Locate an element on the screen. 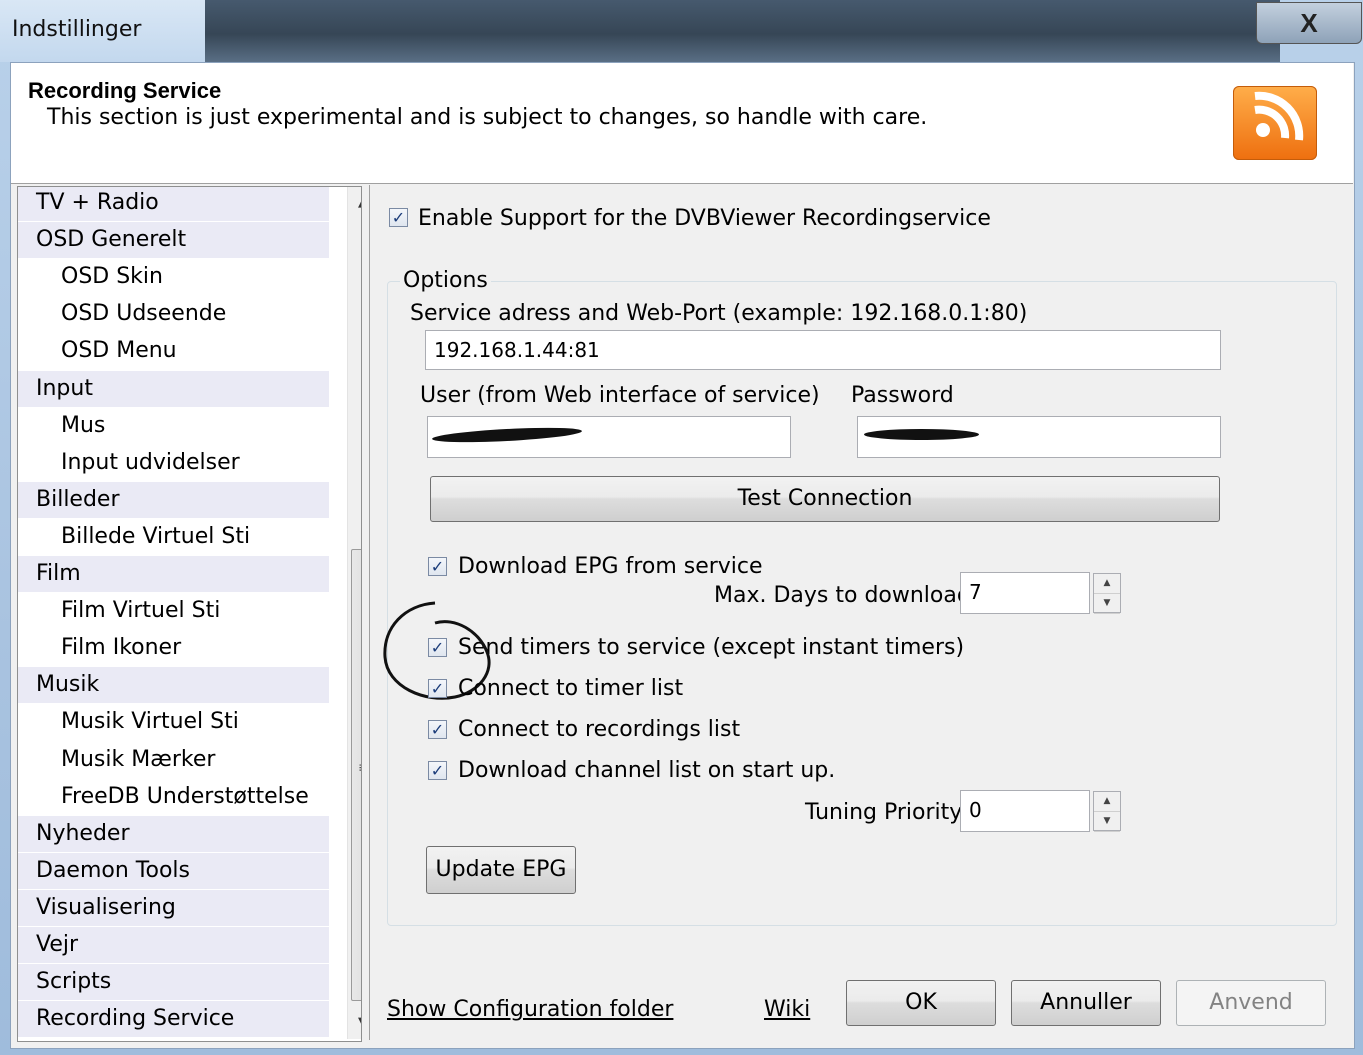 This screenshot has width=1363, height=1055. tuning-priority-spinner: ▲ ▼ is located at coordinates (1107, 811).